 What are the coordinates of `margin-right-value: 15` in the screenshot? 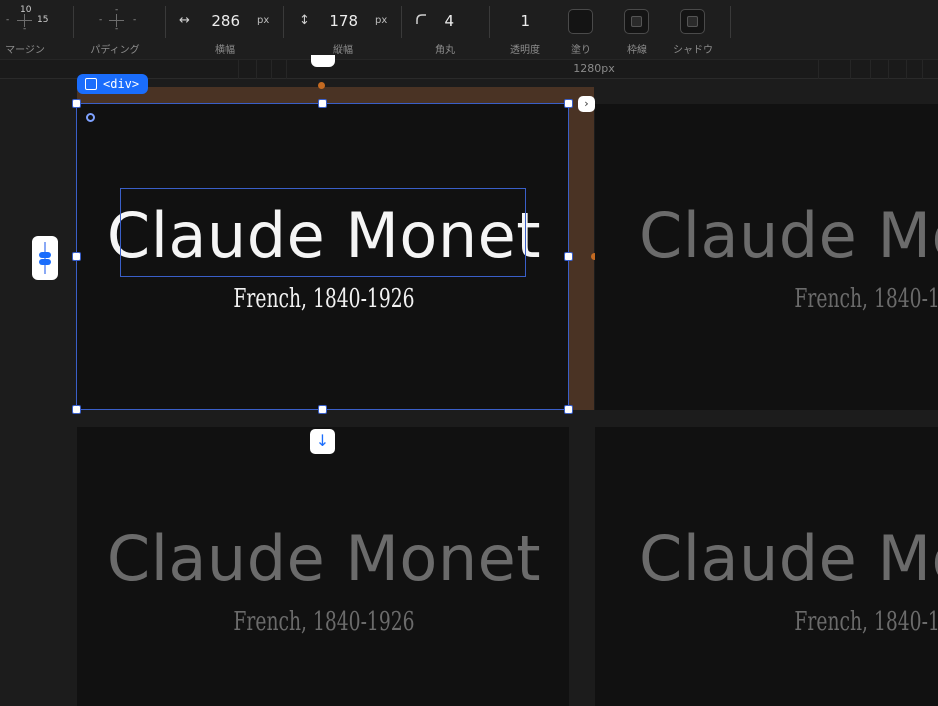 It's located at (42, 20).